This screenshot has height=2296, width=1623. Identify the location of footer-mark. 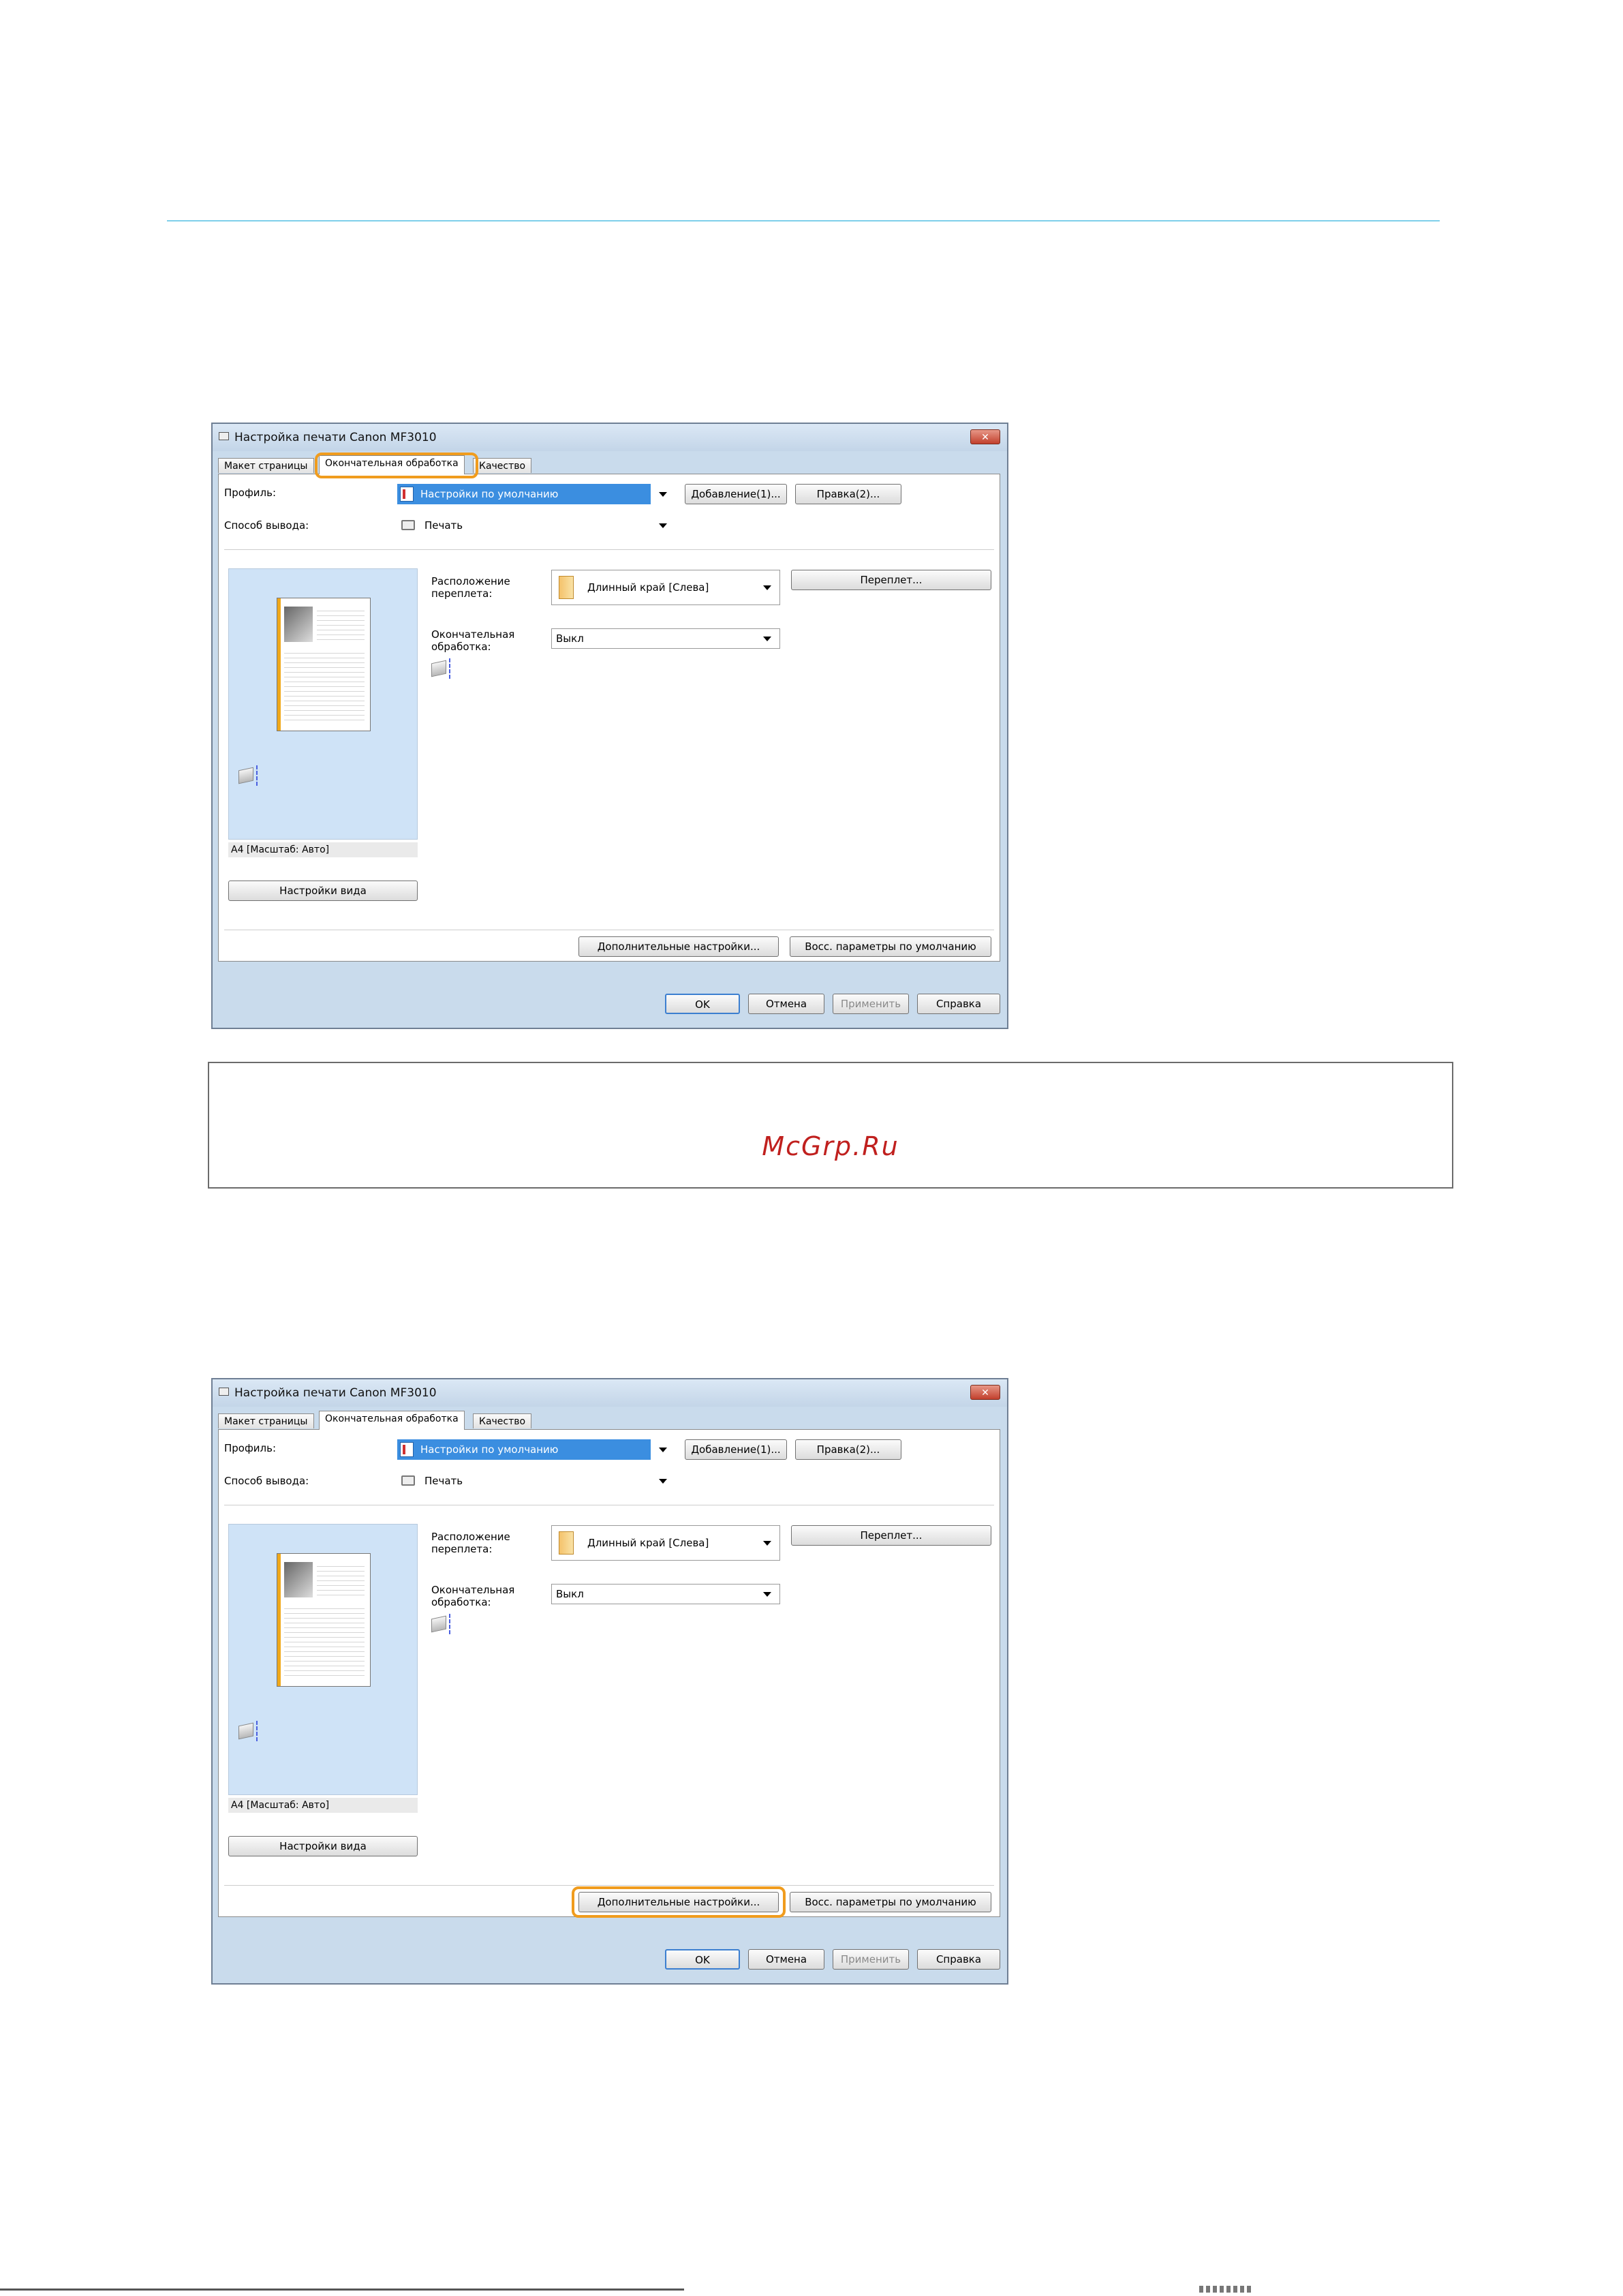
(1226, 2289).